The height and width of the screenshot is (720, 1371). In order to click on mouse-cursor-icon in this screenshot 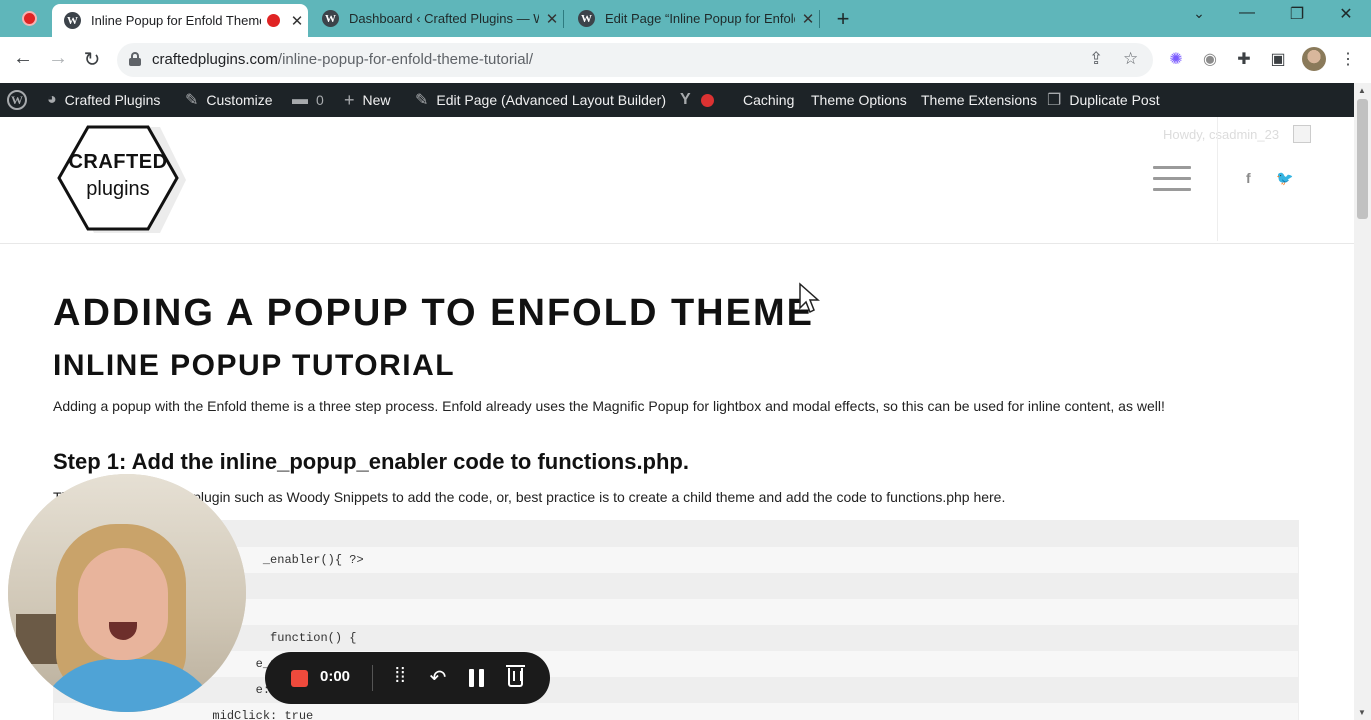, I will do `click(809, 298)`.